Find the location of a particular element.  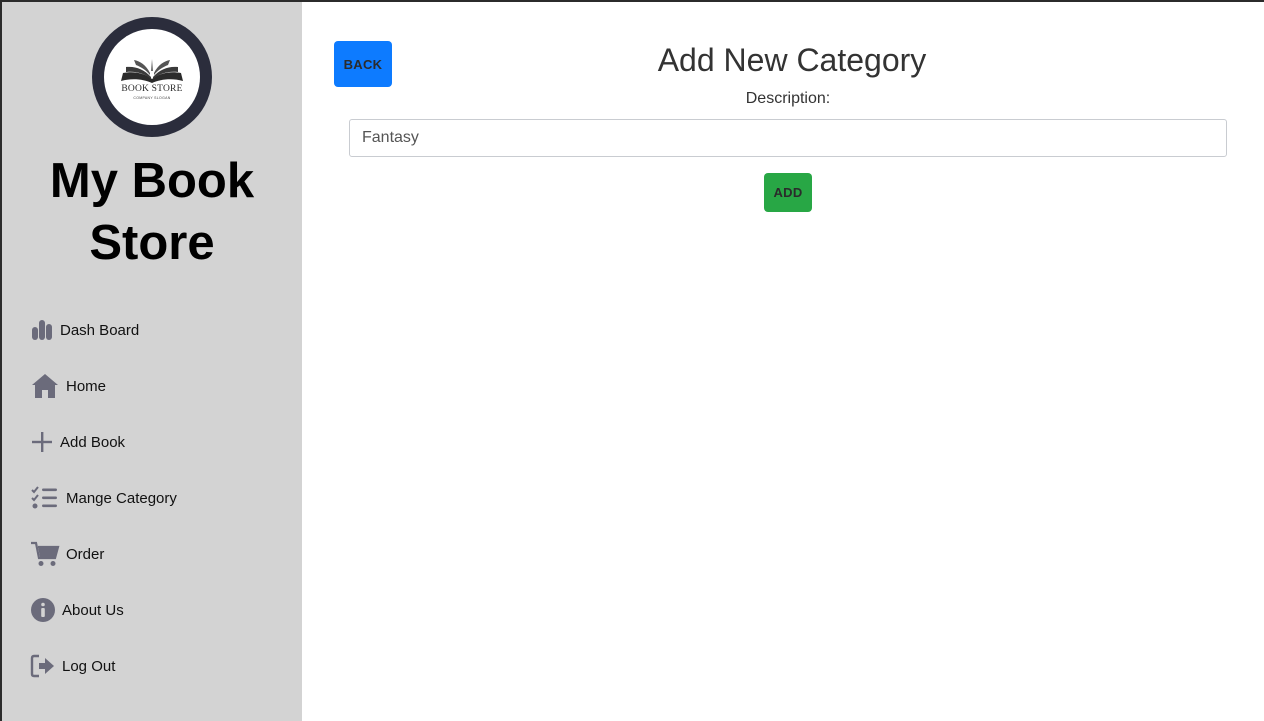

sidebar-item-dashboard: Dash Board is located at coordinates (84, 330).